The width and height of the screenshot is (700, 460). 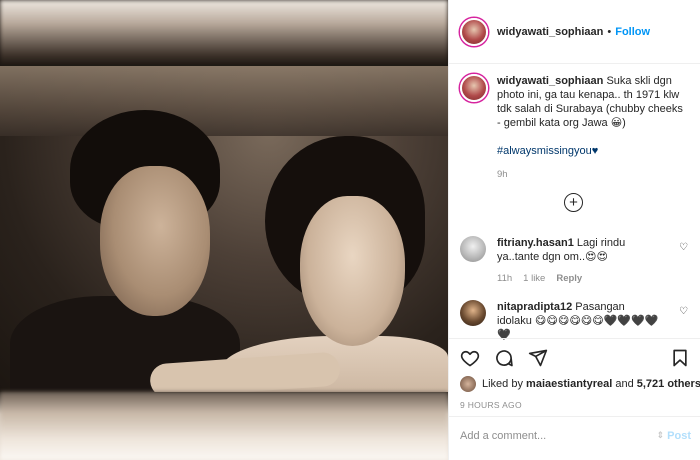 I want to click on likes-count: 5,721 others, so click(x=668, y=384).